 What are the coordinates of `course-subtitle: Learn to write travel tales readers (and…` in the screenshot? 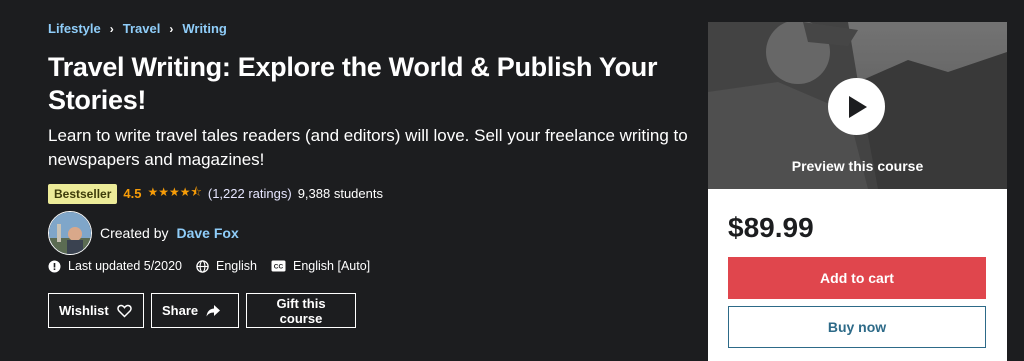 It's located at (368, 147).